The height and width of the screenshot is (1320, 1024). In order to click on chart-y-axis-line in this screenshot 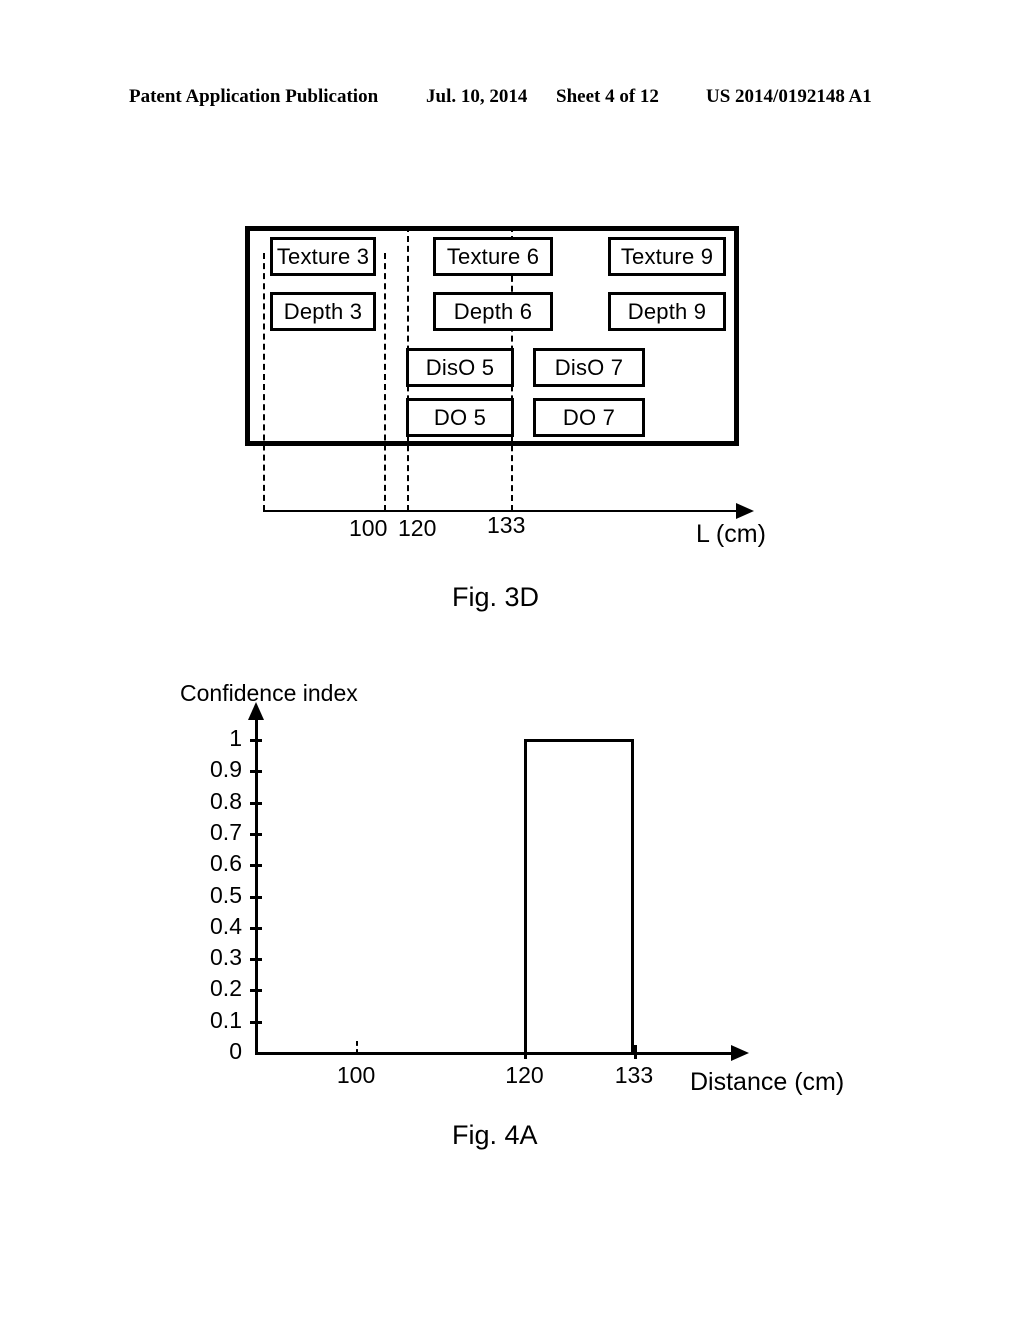, I will do `click(256, 884)`.